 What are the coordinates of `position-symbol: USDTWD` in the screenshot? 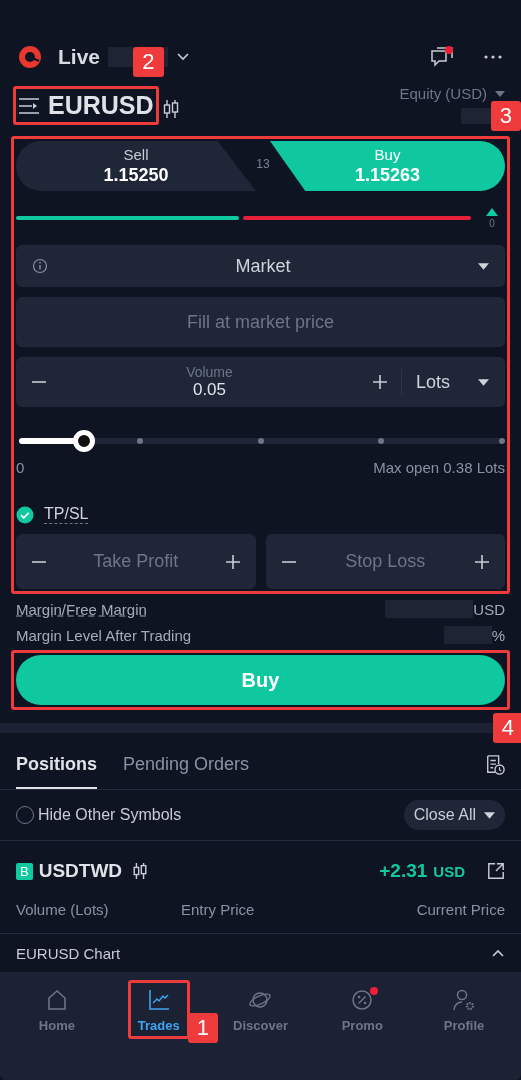 It's located at (80, 871).